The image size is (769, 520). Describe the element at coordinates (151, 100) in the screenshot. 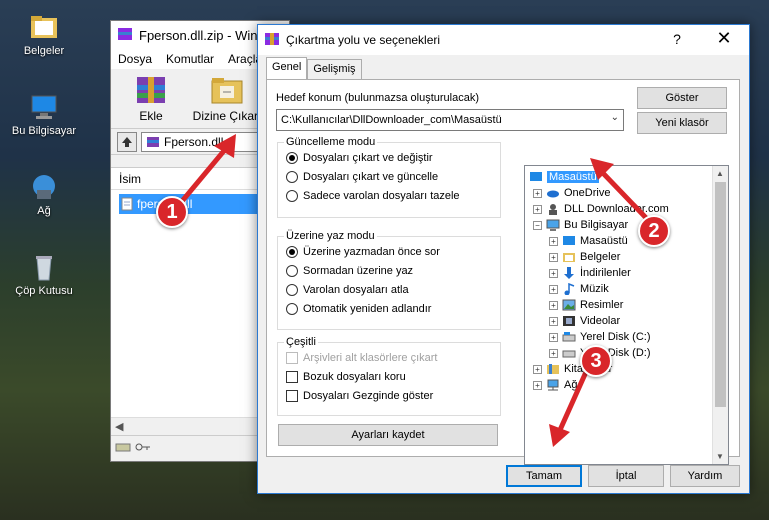

I see `add-button: Ekle` at that location.